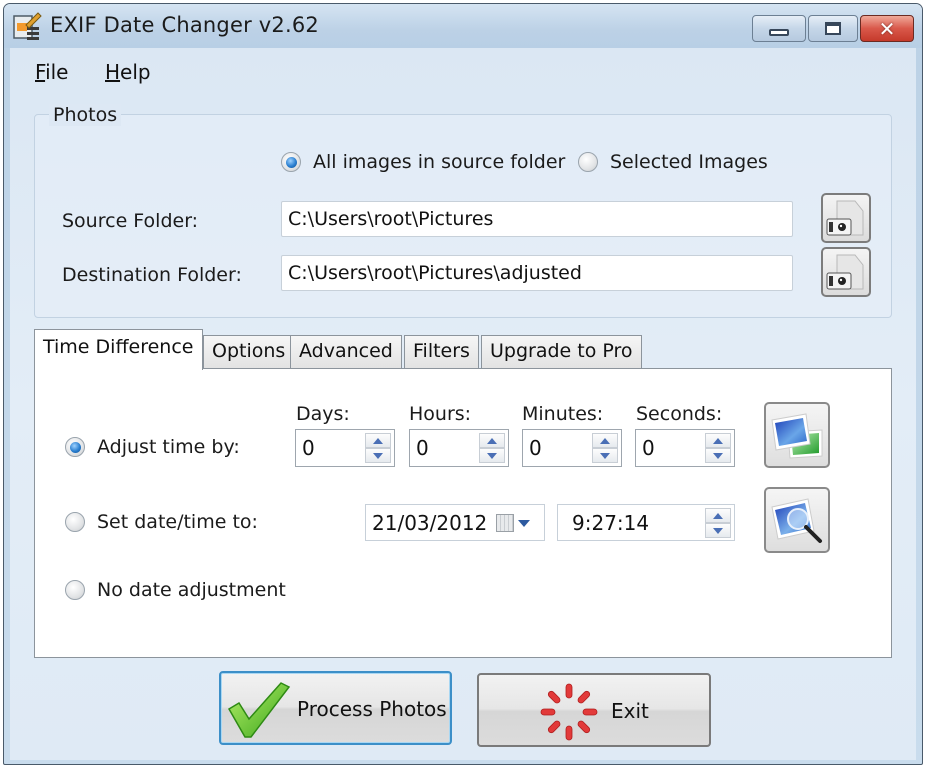  What do you see at coordinates (308, 448) in the screenshot?
I see `days-value: 0` at bounding box center [308, 448].